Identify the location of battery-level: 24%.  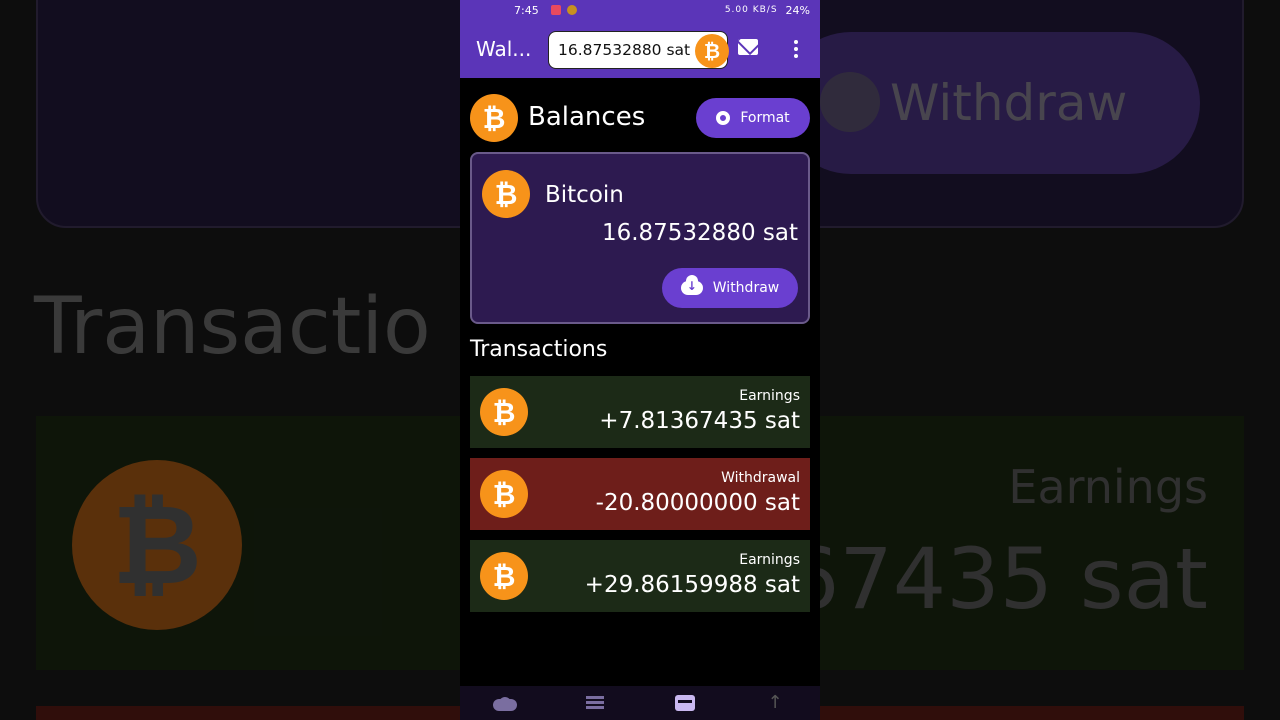
(797, 10).